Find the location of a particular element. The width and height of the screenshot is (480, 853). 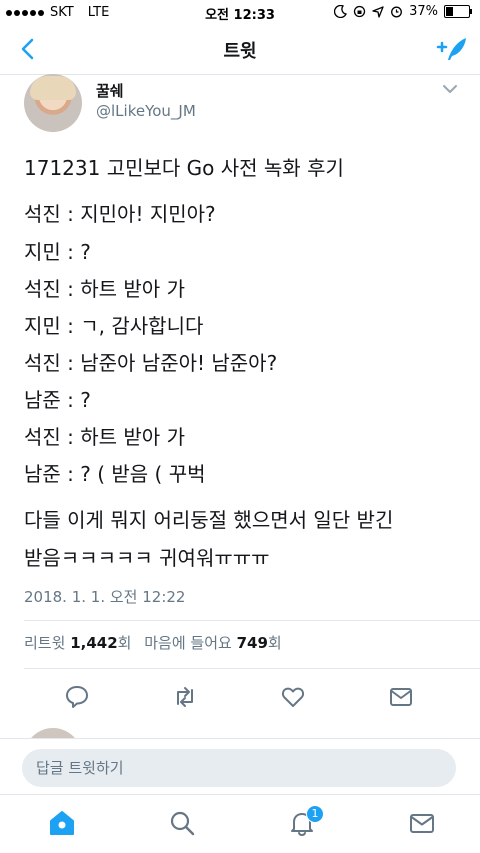

alarm-icon is located at coordinates (397, 12).